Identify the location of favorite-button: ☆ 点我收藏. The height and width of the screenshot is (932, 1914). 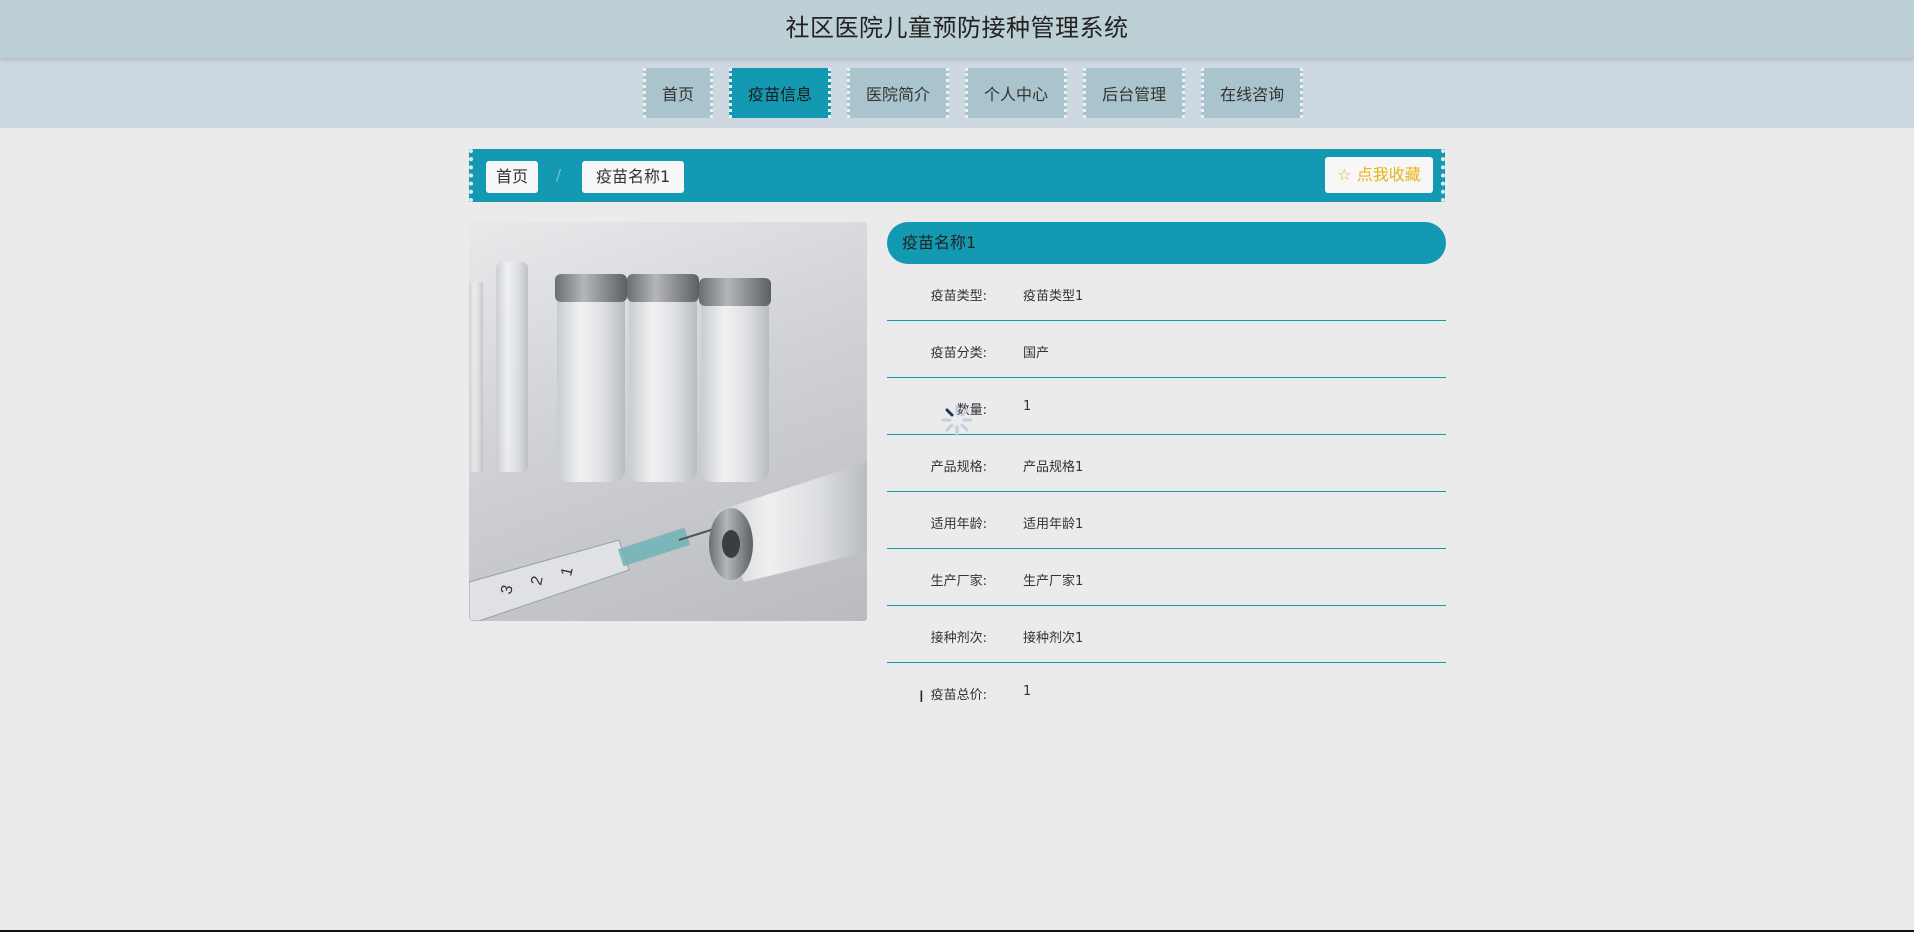
(1379, 175).